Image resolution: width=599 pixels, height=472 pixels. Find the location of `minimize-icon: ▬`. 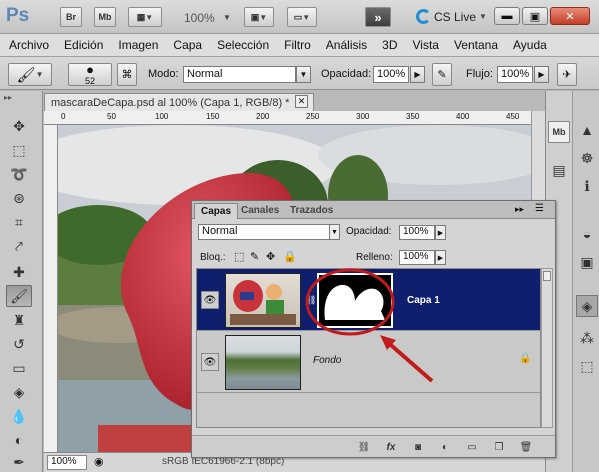

minimize-icon: ▬ is located at coordinates (507, 16).